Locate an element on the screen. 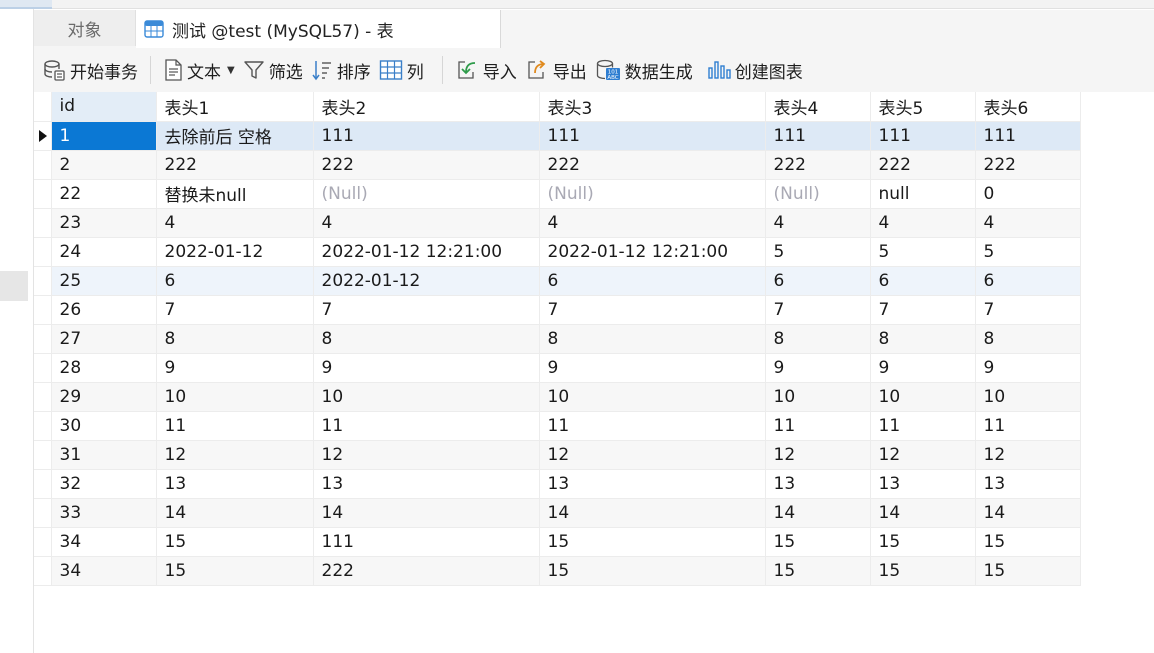 The height and width of the screenshot is (653, 1154). table-cell: 5 is located at coordinates (1028, 252).